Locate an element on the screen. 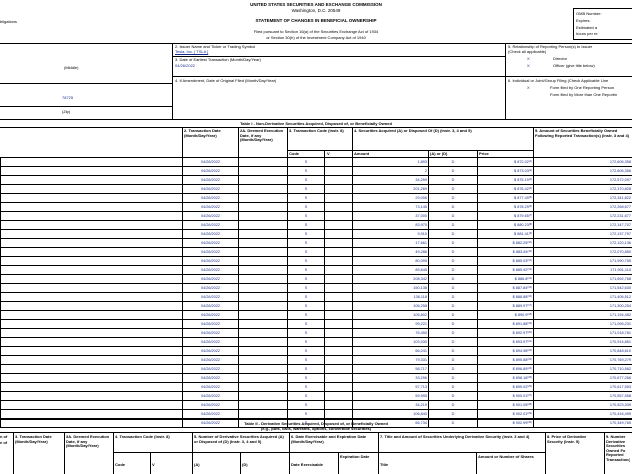  t2-sub-v: V is located at coordinates (153, 464).